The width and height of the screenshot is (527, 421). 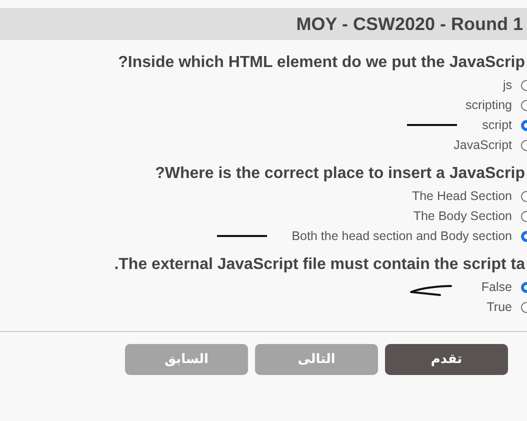 I want to click on option-label: Both the head section and Body section, so click(x=402, y=236).